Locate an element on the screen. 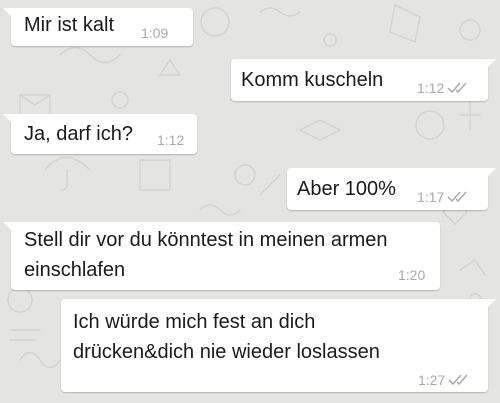 The height and width of the screenshot is (403, 500). message-timestamp: 1:09 is located at coordinates (155, 33).